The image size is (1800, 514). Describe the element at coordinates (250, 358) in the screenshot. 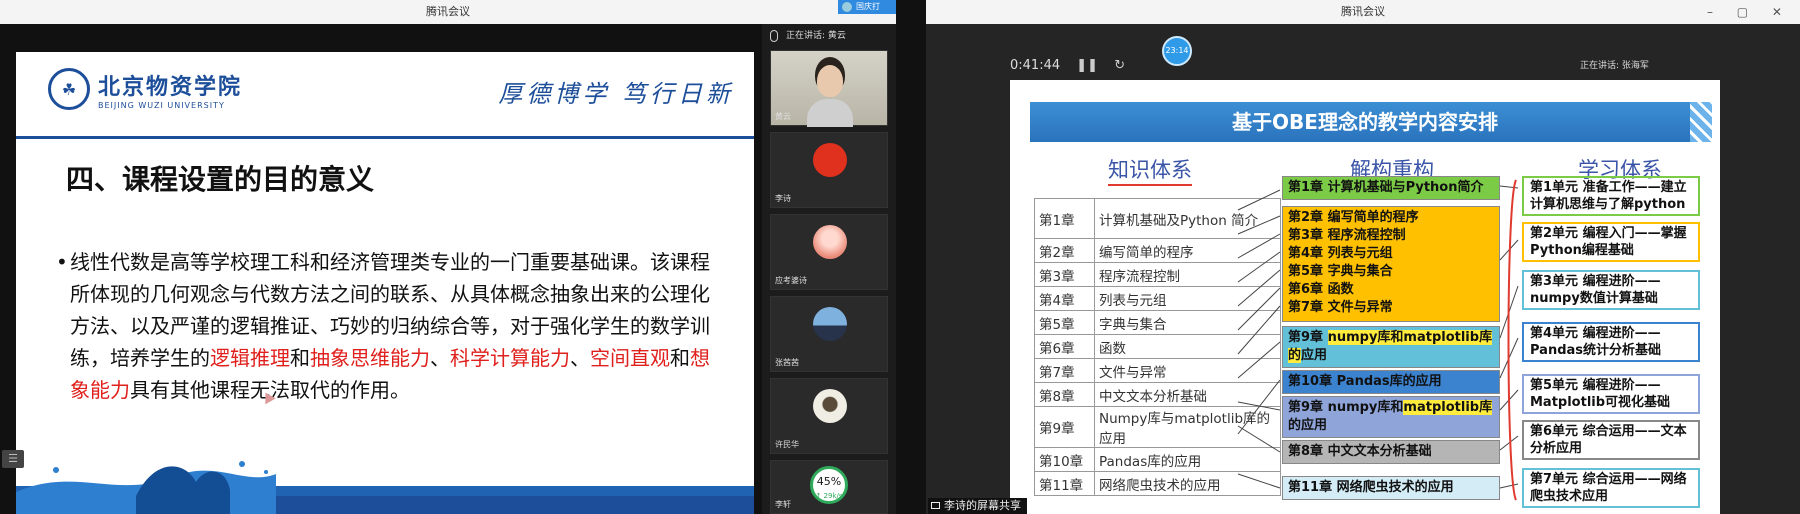

I see `highlight-logic: 逻辑推理` at that location.